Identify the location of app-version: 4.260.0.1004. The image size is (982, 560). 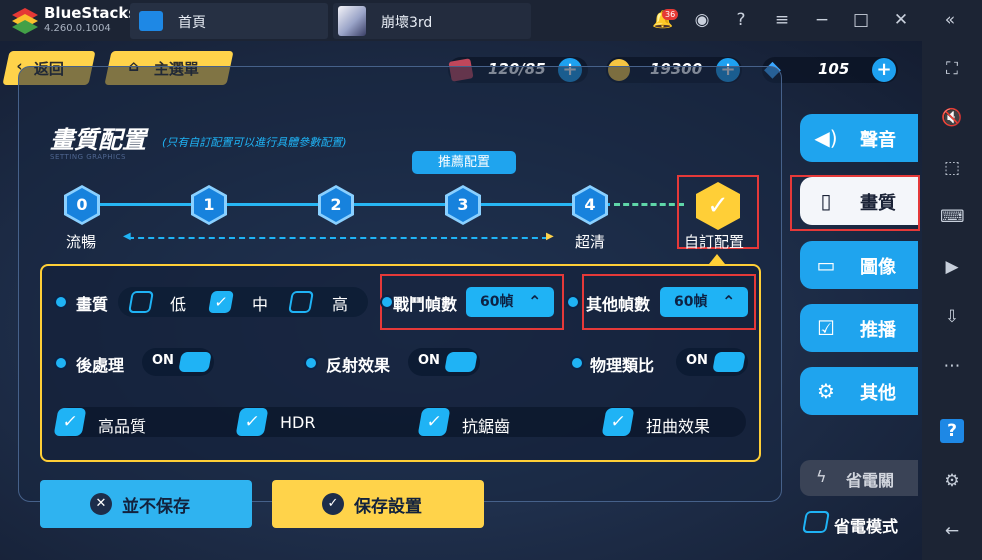
(77, 28).